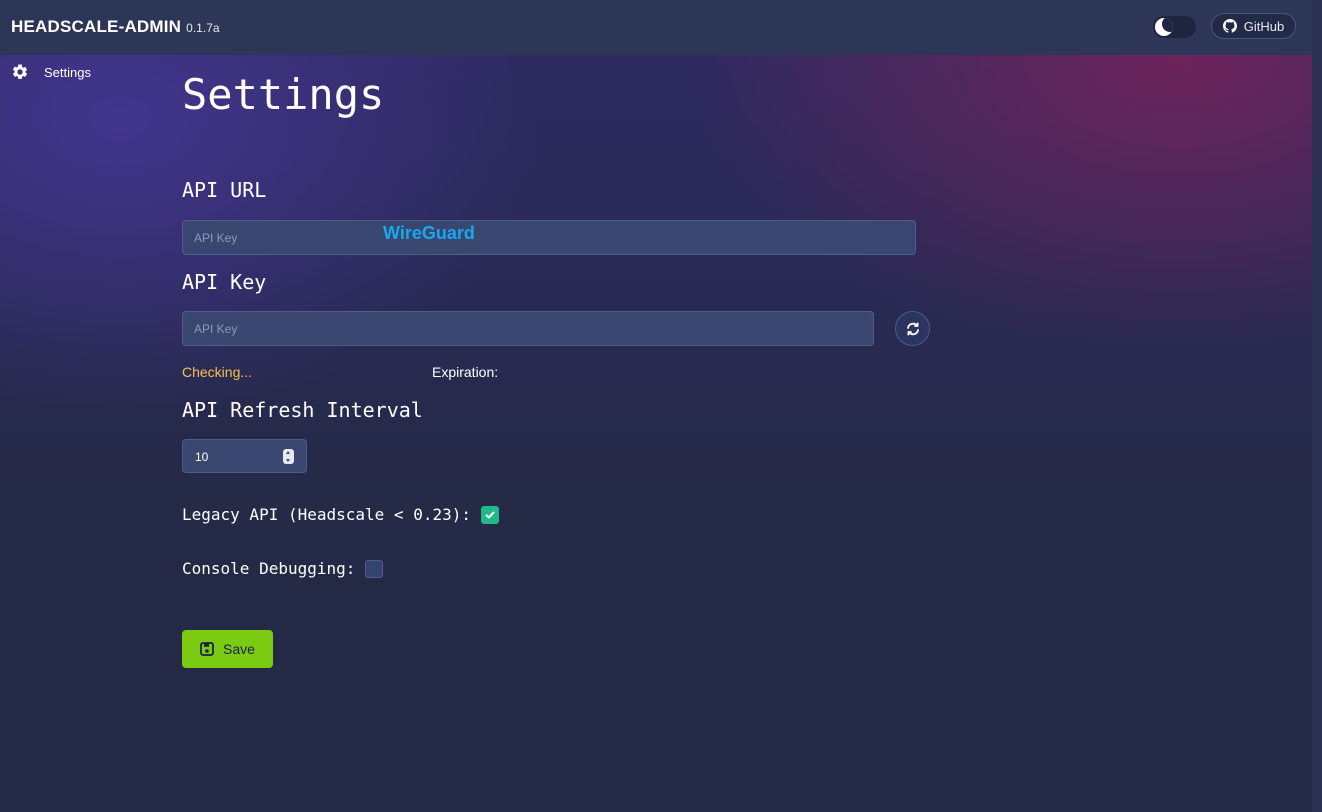 This screenshot has width=1322, height=812. What do you see at coordinates (269, 568) in the screenshot?
I see `console-debugging-label: Console Debugging:` at bounding box center [269, 568].